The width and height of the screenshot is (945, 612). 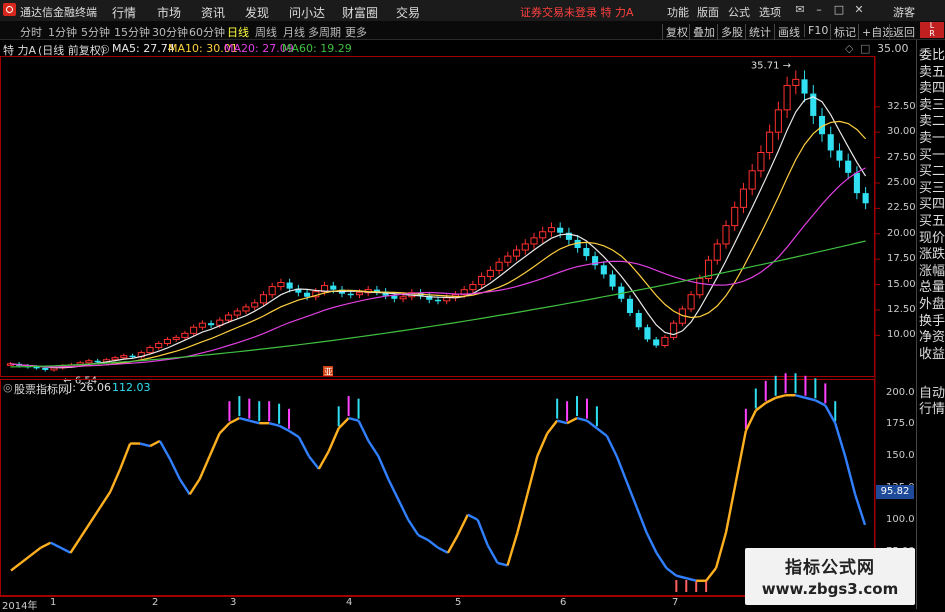 I want to click on period-1min: 1分钟, so click(x=62, y=32).